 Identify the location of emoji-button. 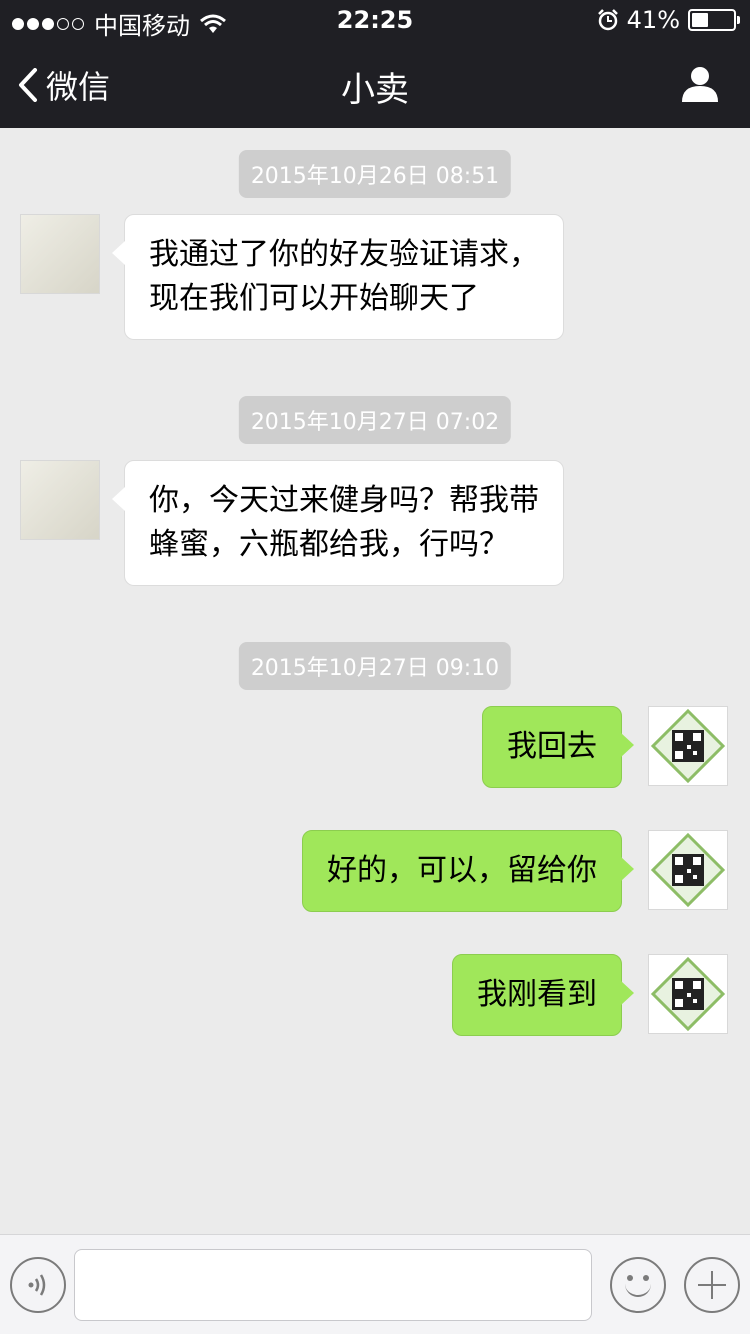
(638, 1285).